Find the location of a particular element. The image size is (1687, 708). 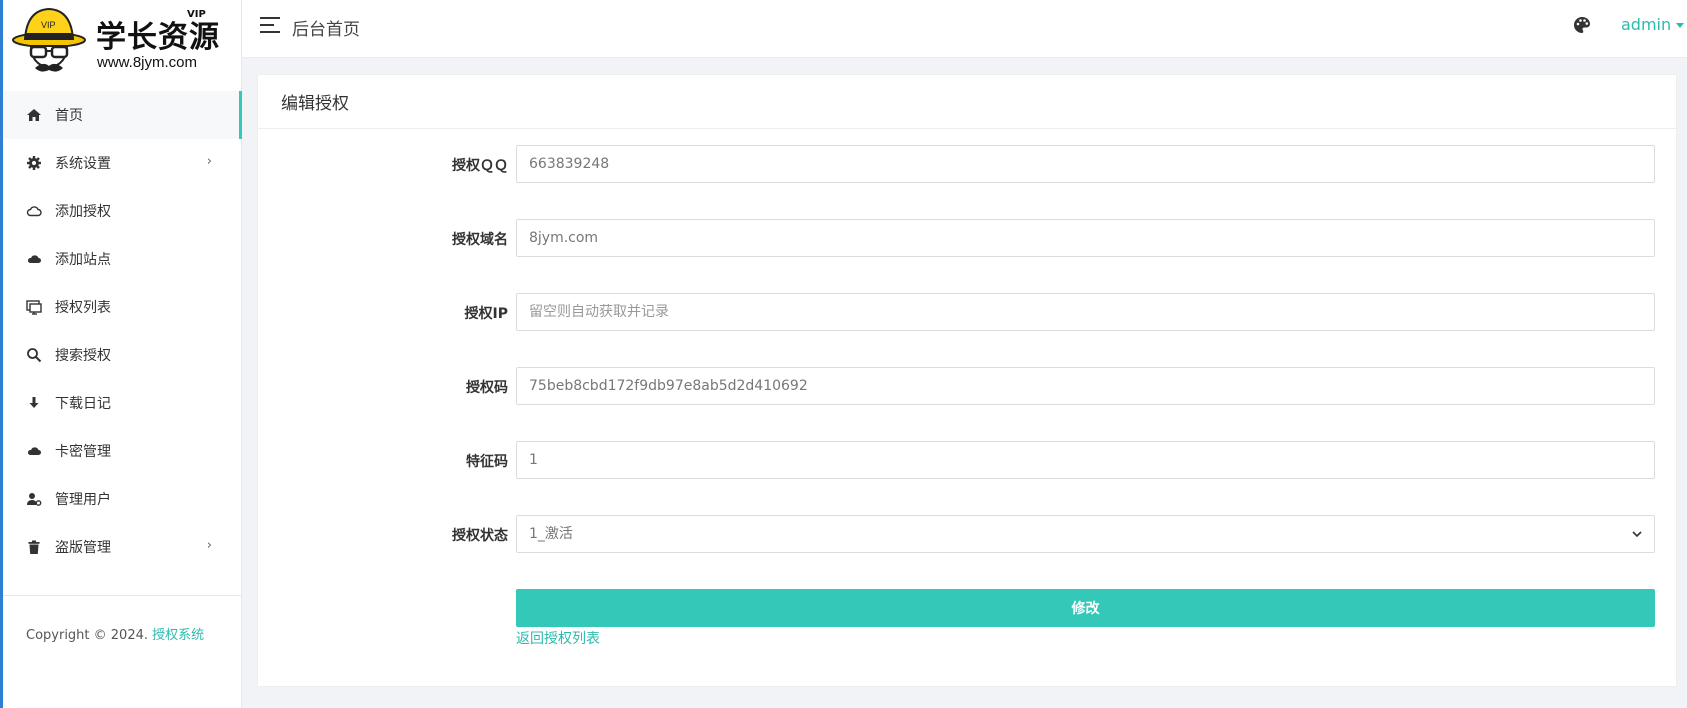

sidebar-item-license-list: 授权列表 is located at coordinates (122, 307).